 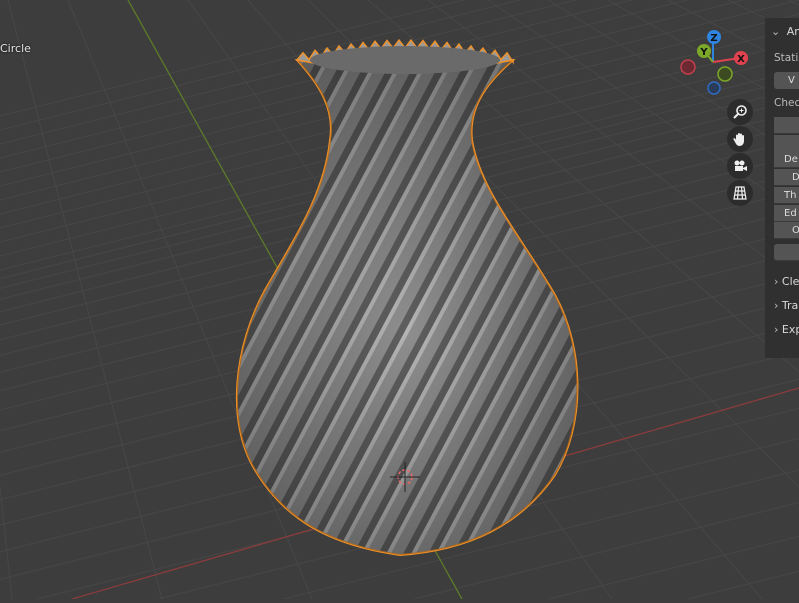 I want to click on active-object-name: Circle, so click(x=15, y=48).